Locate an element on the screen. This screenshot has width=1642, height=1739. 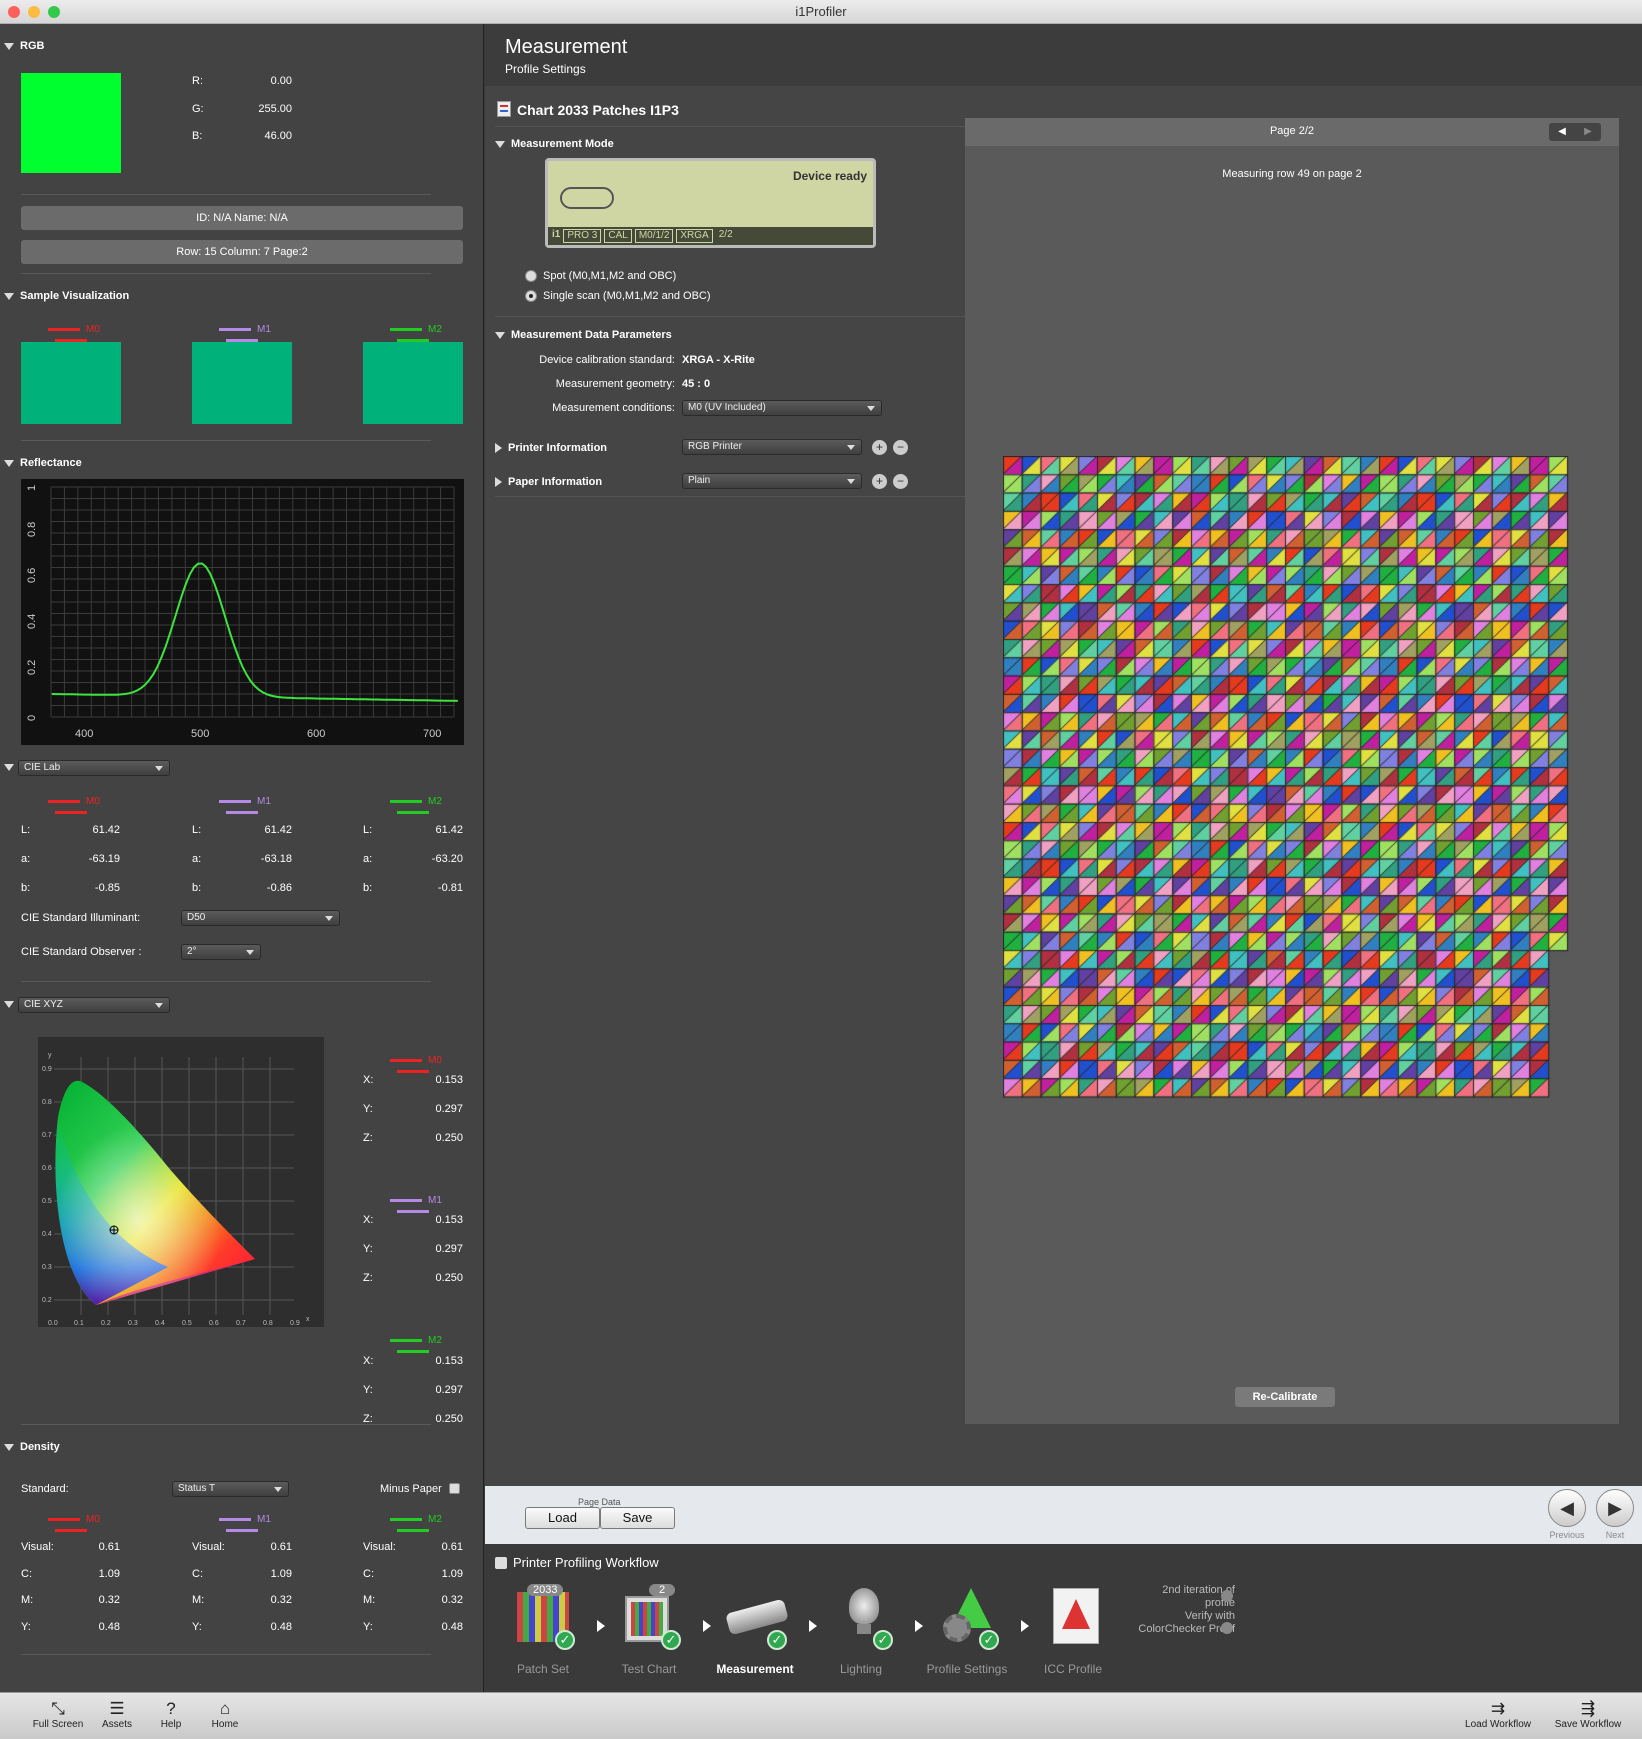
svg-text: 0.9 is located at coordinates (295, 1323).